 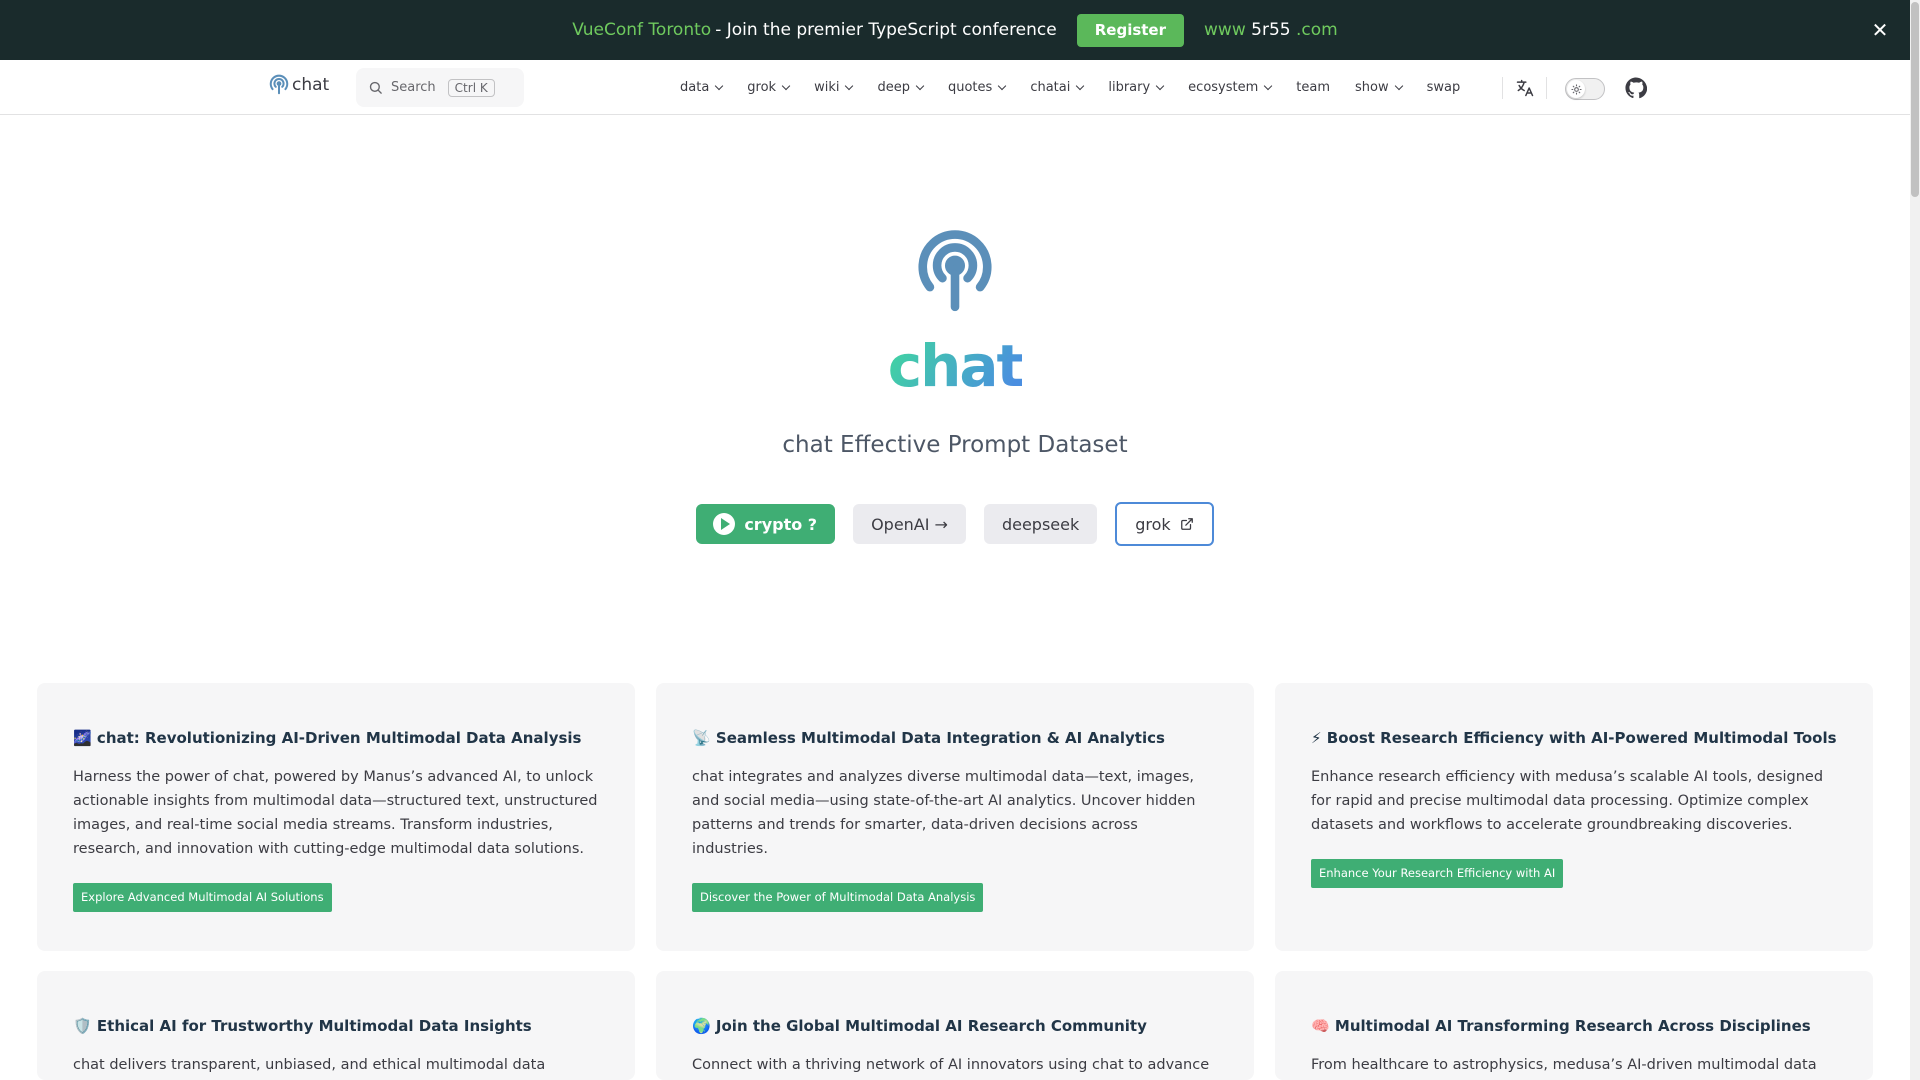 What do you see at coordinates (1186, 524) in the screenshot?
I see `external-link-icon` at bounding box center [1186, 524].